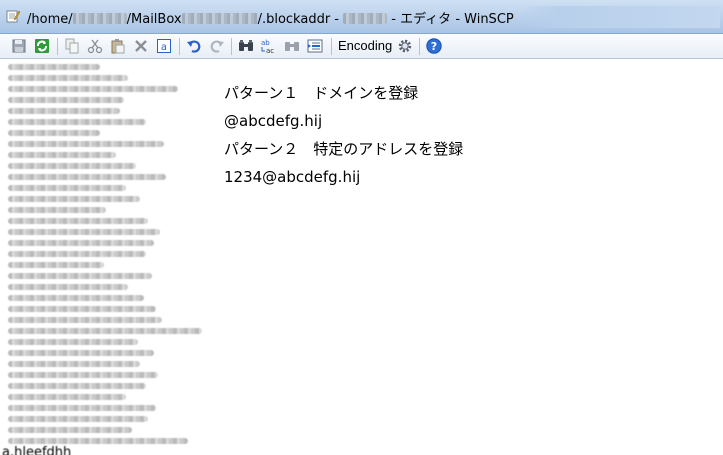  What do you see at coordinates (42, 46) in the screenshot?
I see `refresh-icon` at bounding box center [42, 46].